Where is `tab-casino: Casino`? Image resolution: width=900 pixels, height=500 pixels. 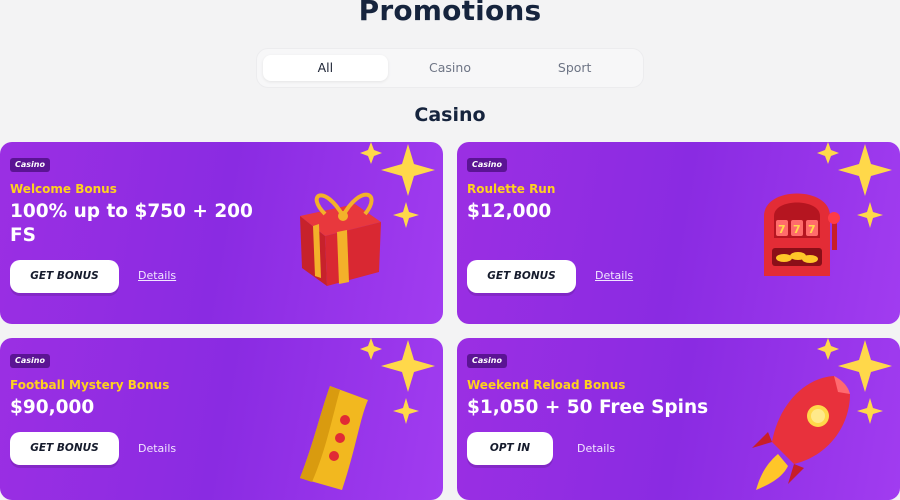 tab-casino: Casino is located at coordinates (450, 68).